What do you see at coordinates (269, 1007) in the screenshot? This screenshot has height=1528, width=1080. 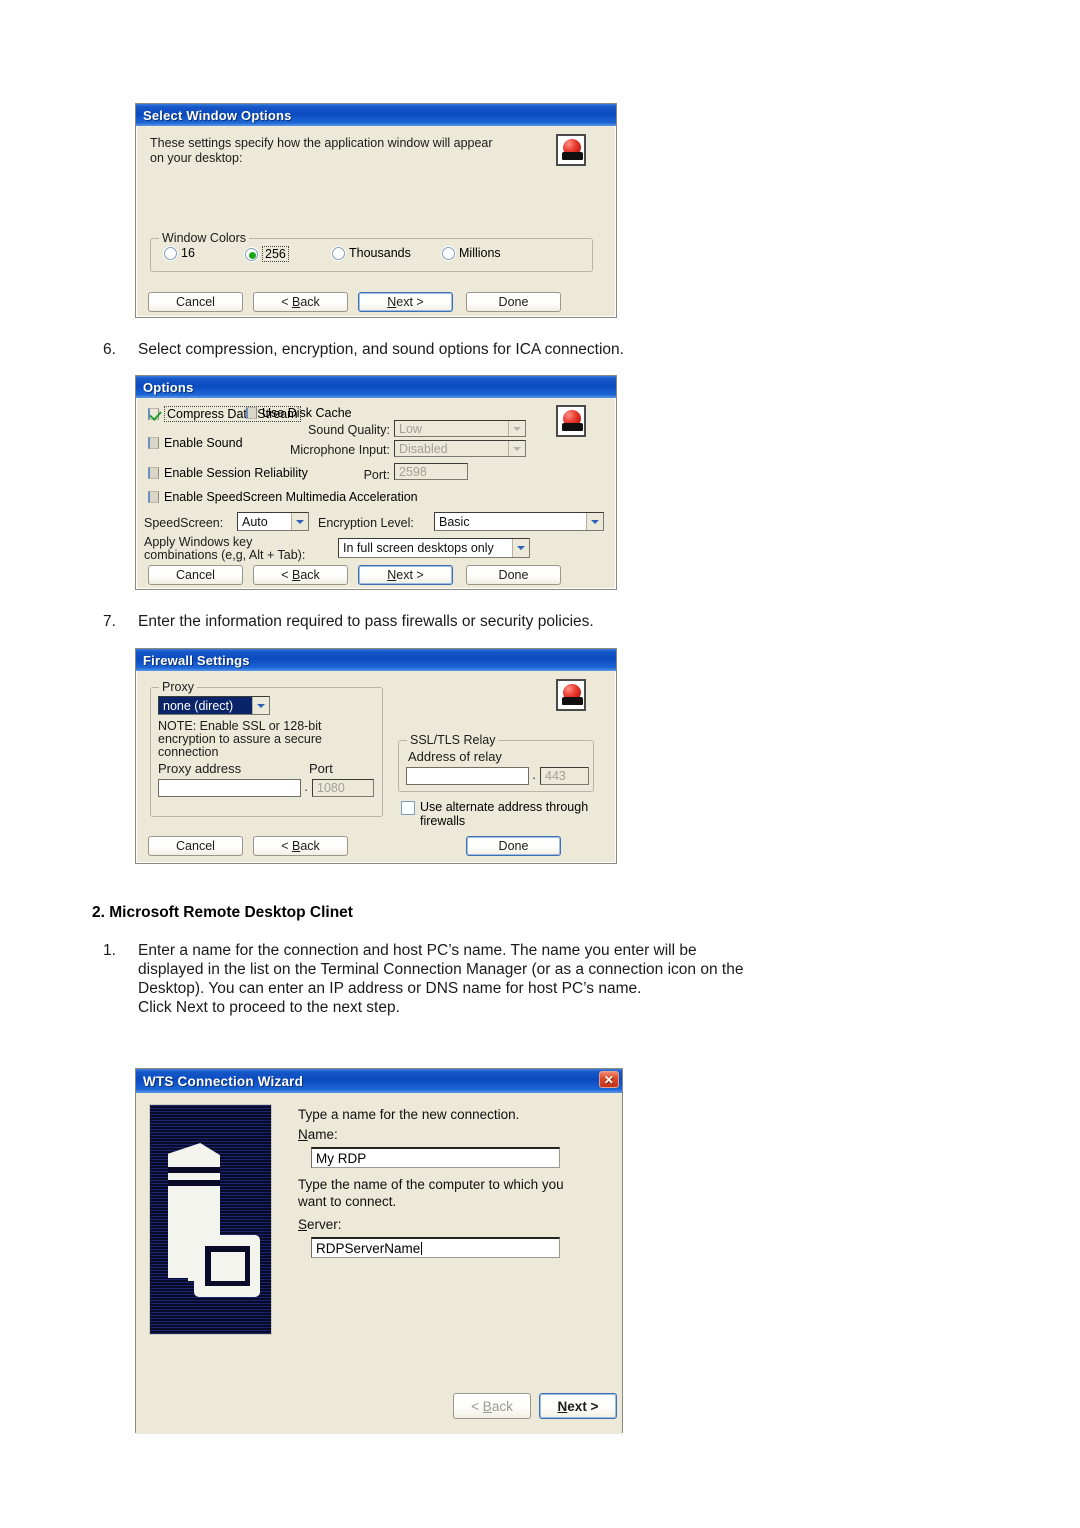 I see `step-line-4: Click Next to proceed to the next step.` at bounding box center [269, 1007].